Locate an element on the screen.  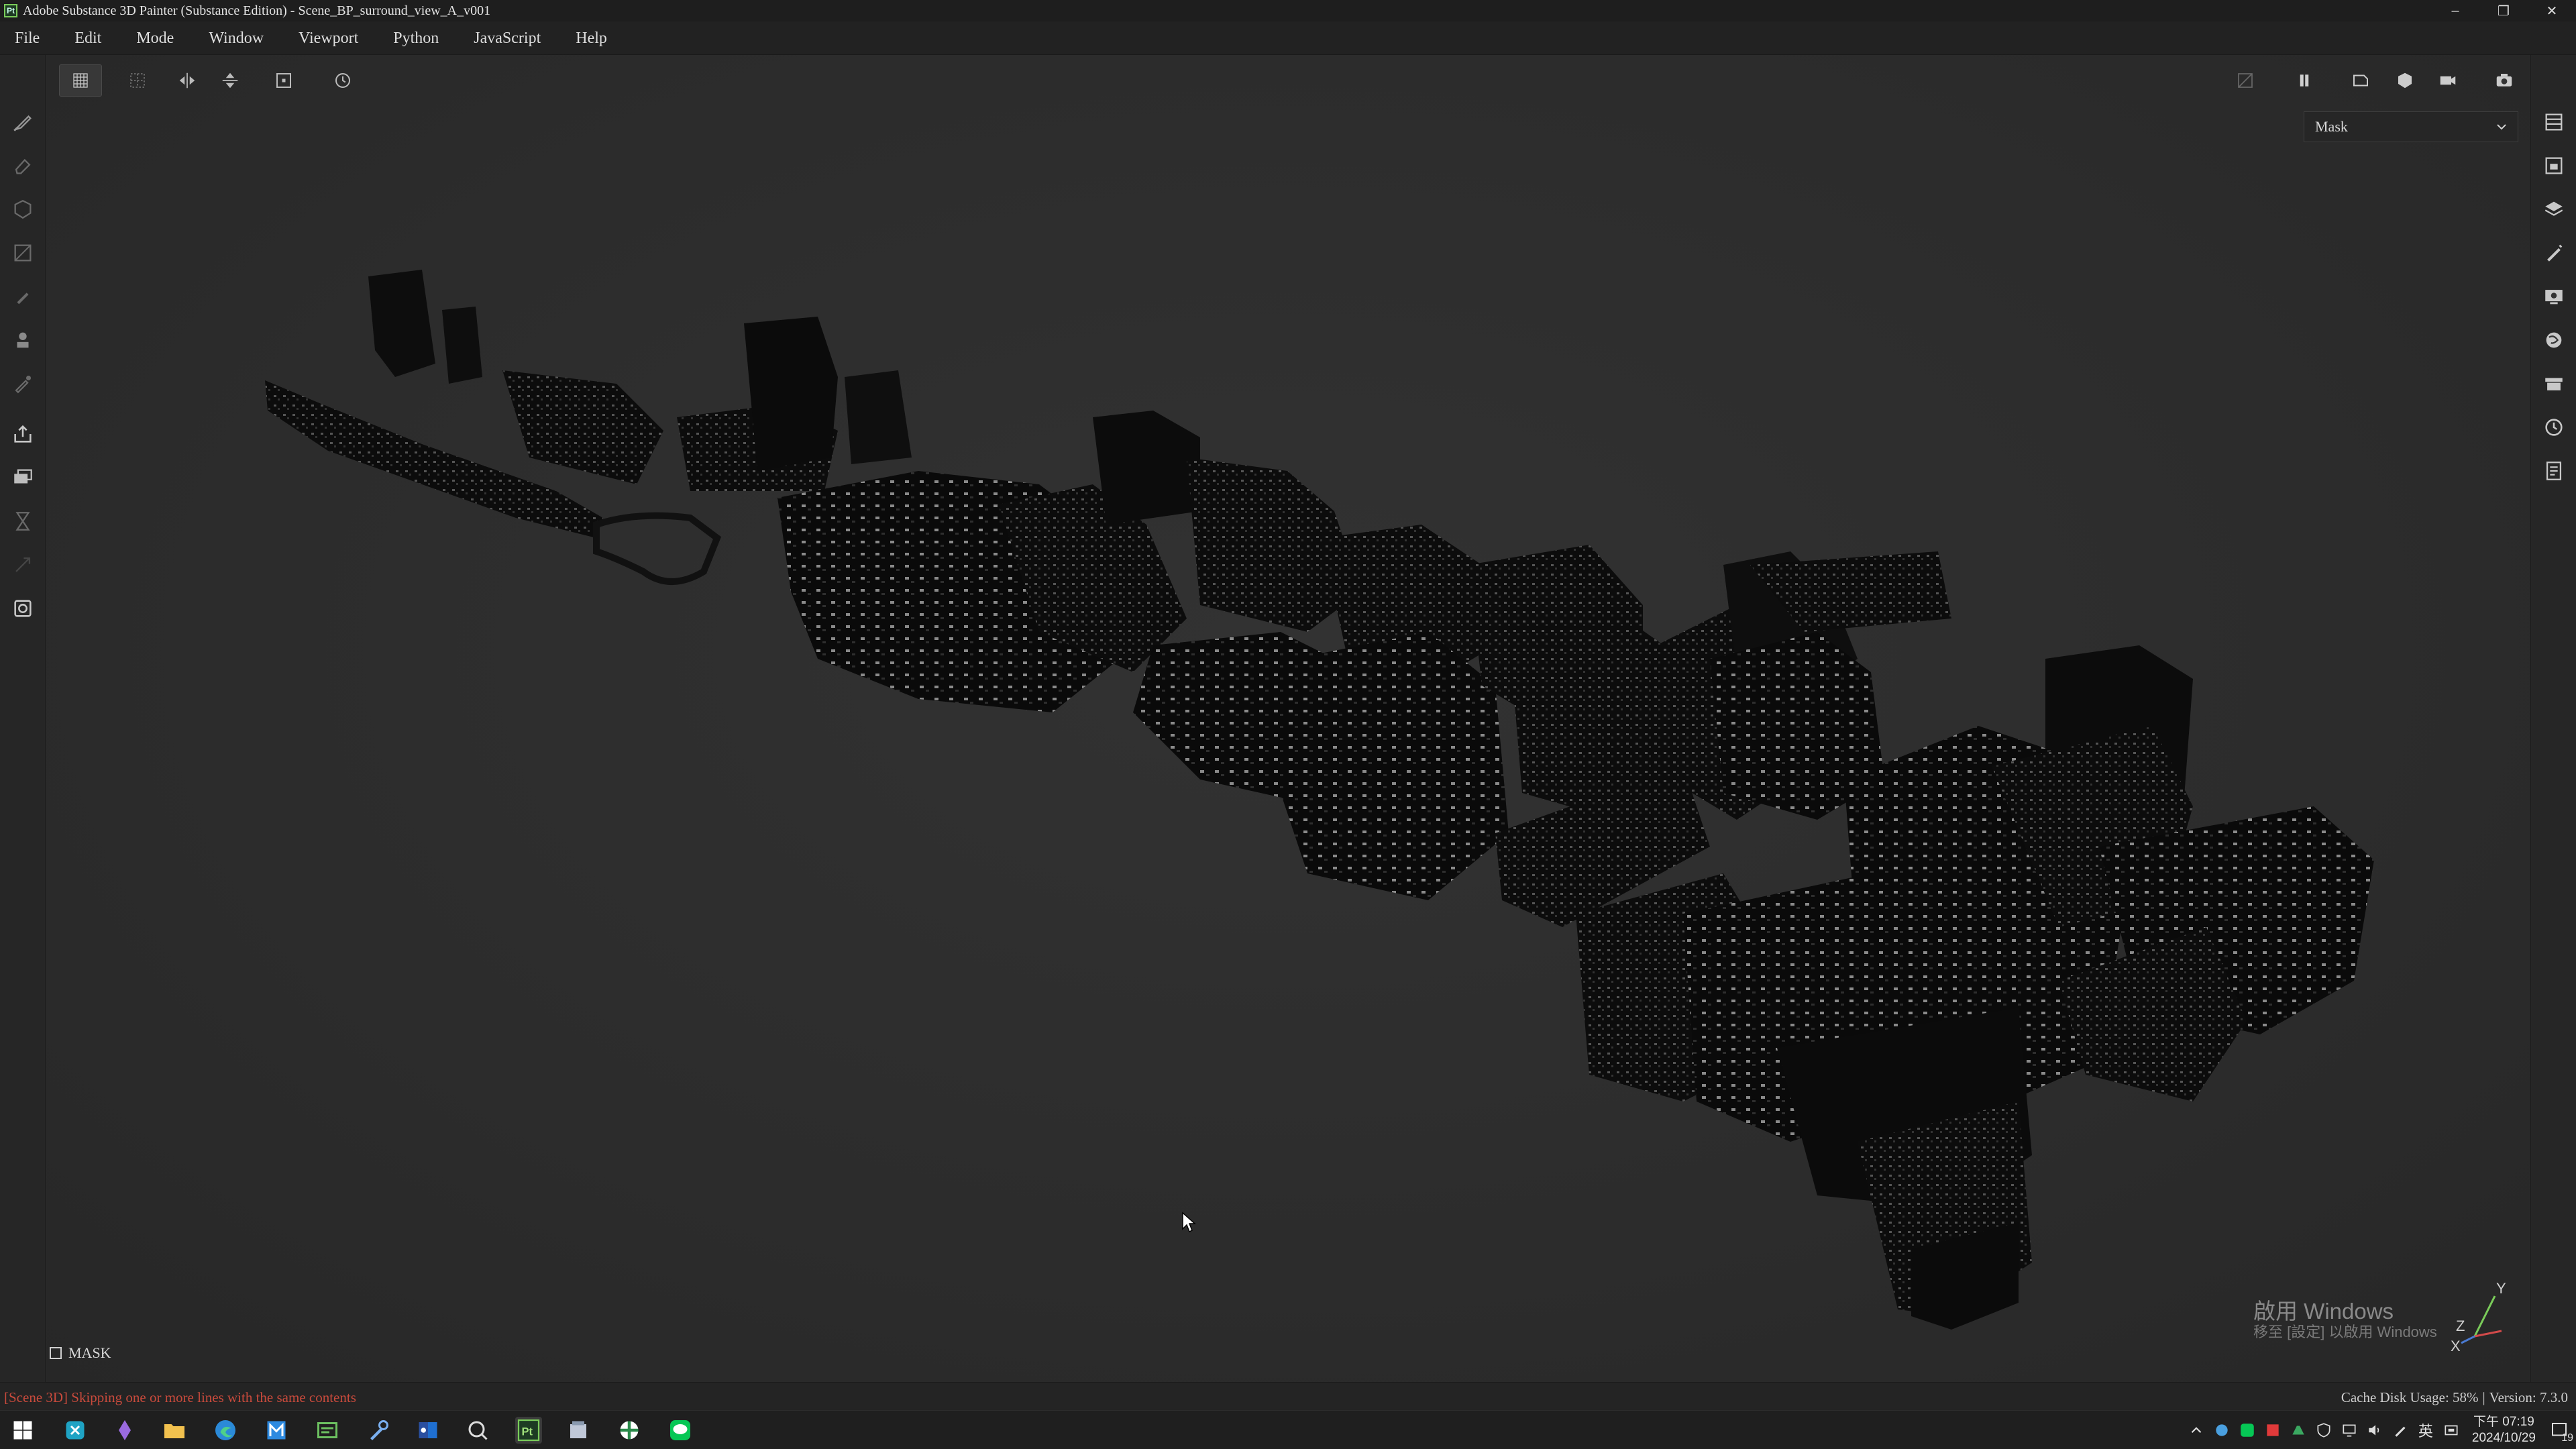
svg-text: Pt is located at coordinates (527, 1432).